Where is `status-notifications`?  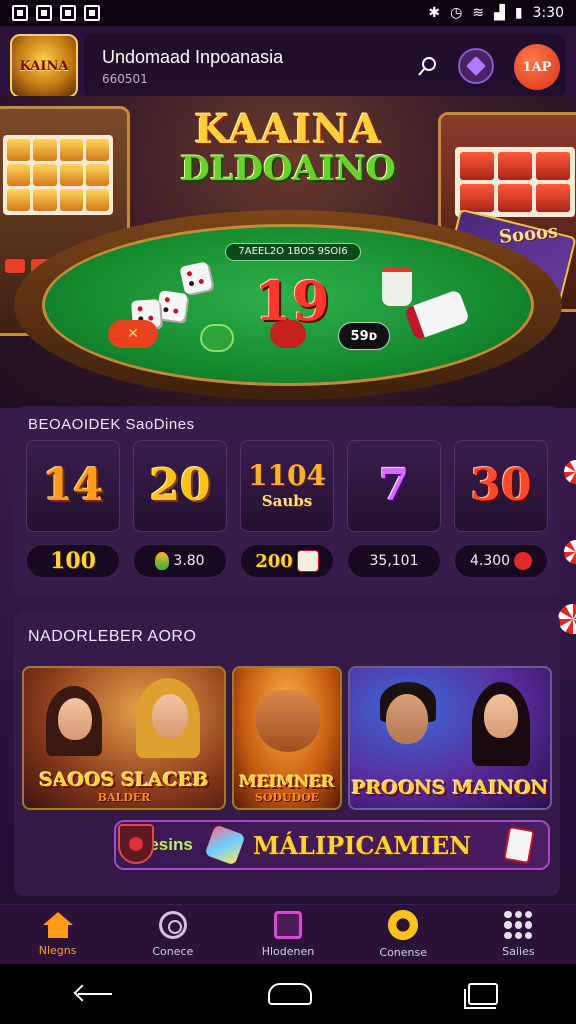 status-notifications is located at coordinates (56, 13).